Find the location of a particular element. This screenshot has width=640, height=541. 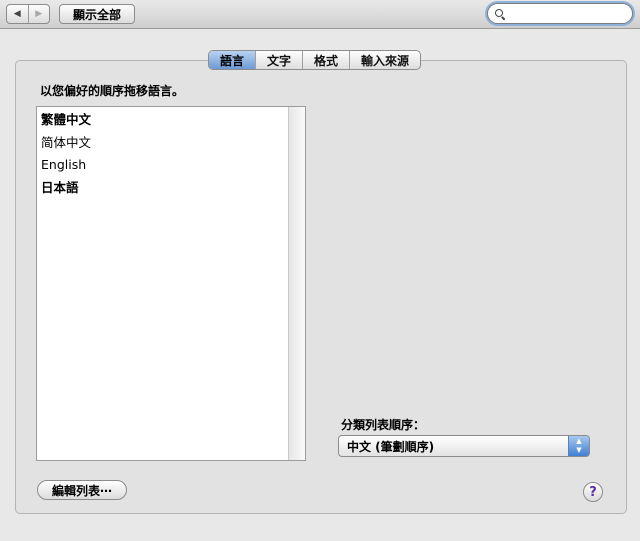

show-all-button: 顯示全部 is located at coordinates (97, 14).